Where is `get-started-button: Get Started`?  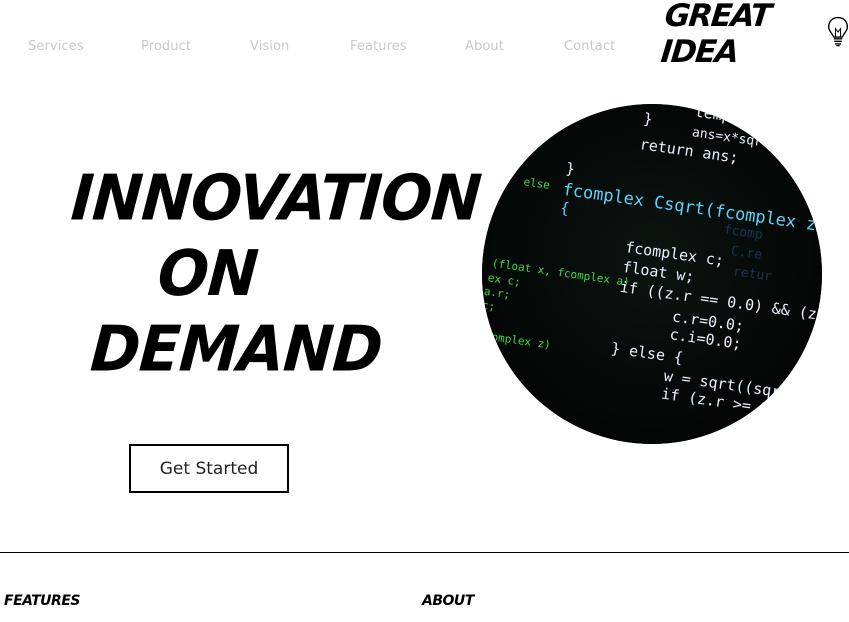 get-started-button: Get Started is located at coordinates (209, 468).